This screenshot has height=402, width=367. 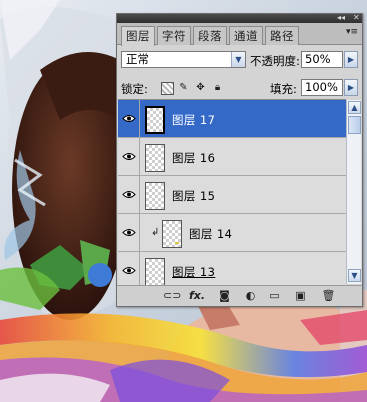 I want to click on collapse-icon: ◂◂, so click(x=341, y=17).